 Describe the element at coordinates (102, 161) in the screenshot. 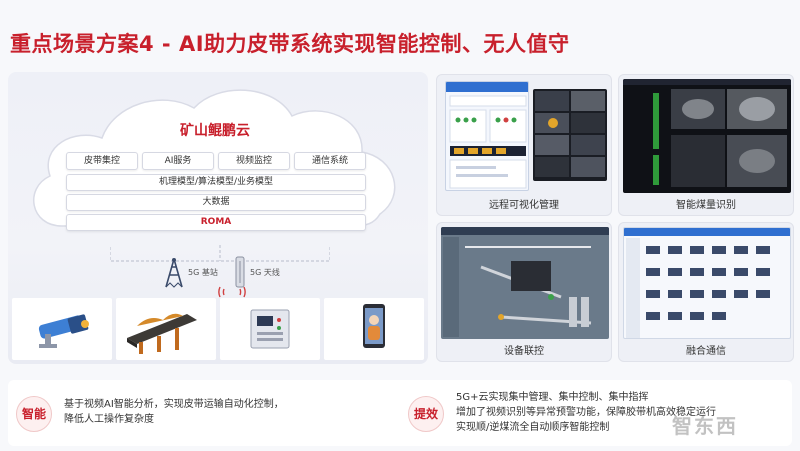

I see `service-belt-control: 皮带集控` at that location.